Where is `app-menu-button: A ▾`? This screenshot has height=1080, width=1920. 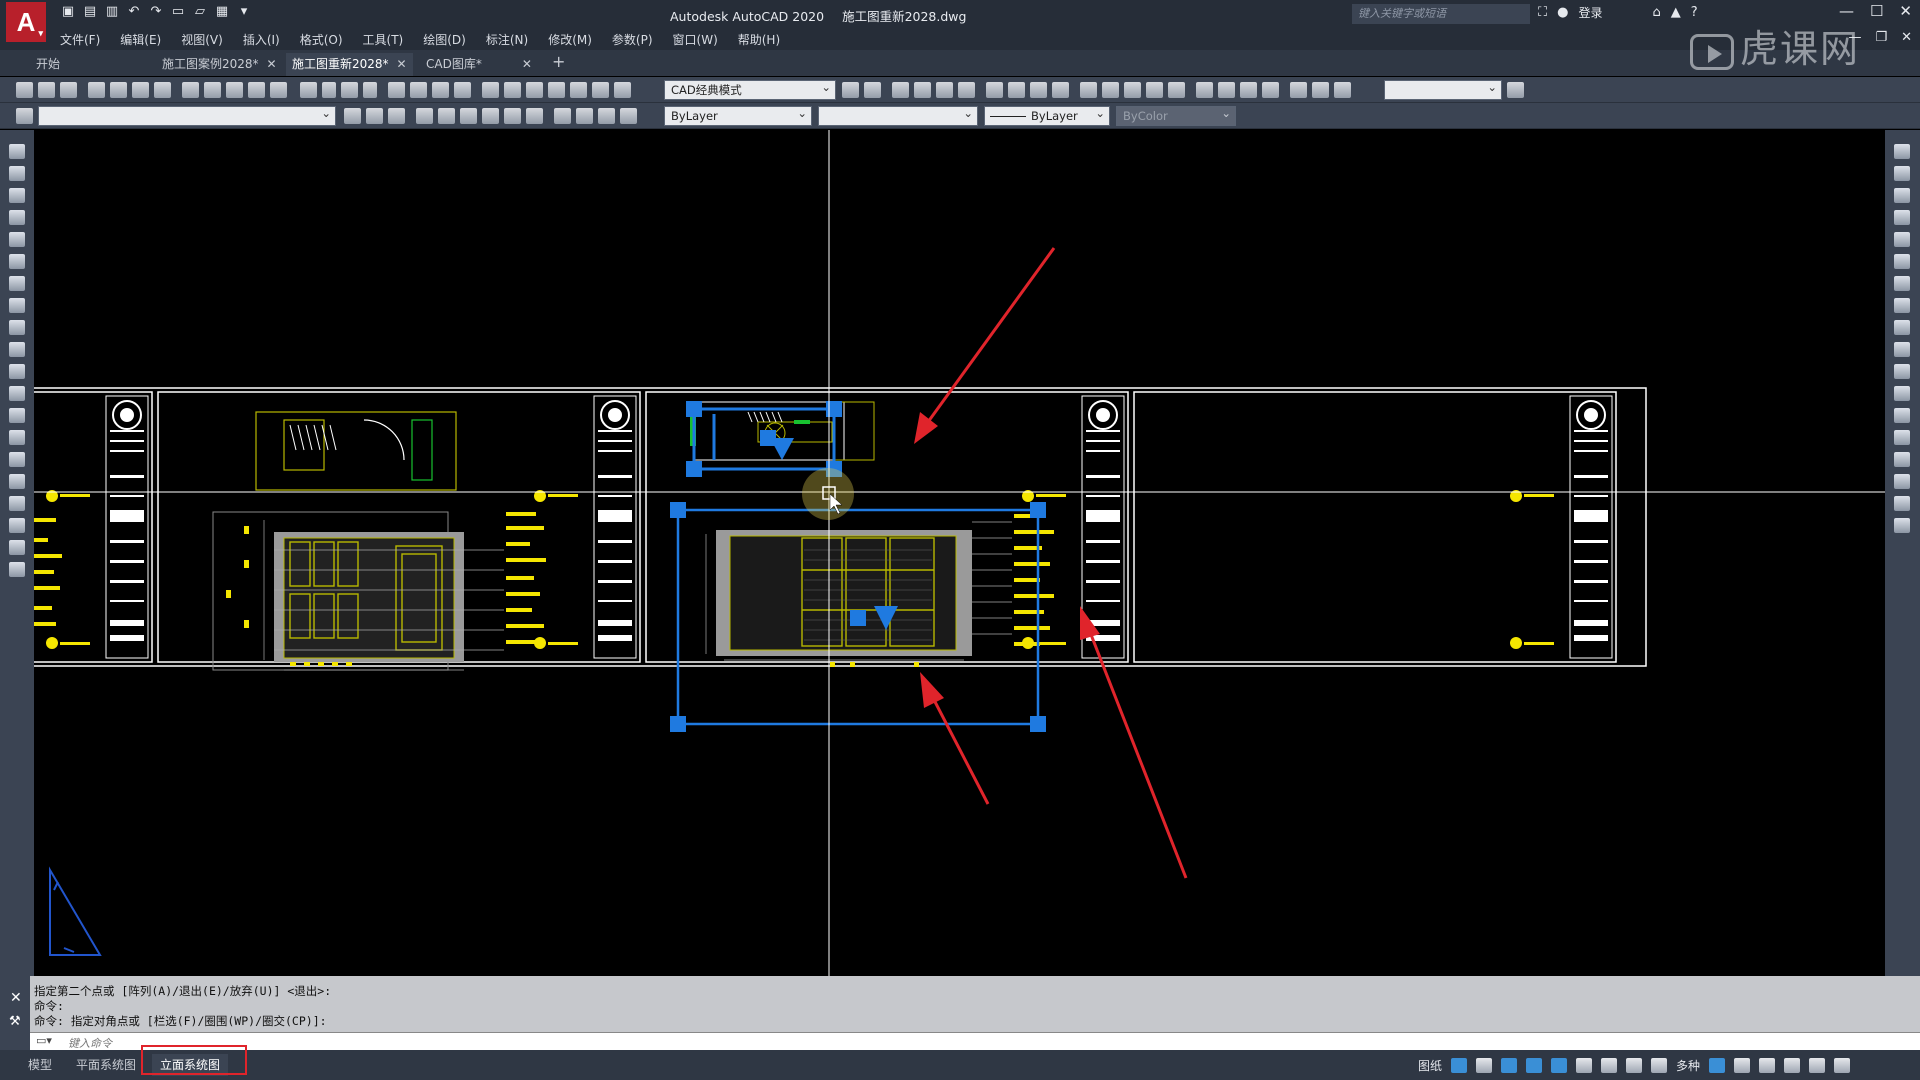 app-menu-button: A ▾ is located at coordinates (26, 22).